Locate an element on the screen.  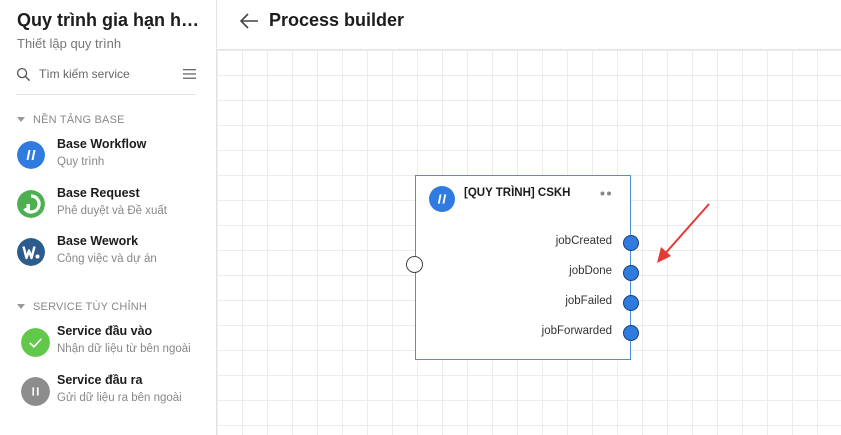
check-icon is located at coordinates (35, 342).